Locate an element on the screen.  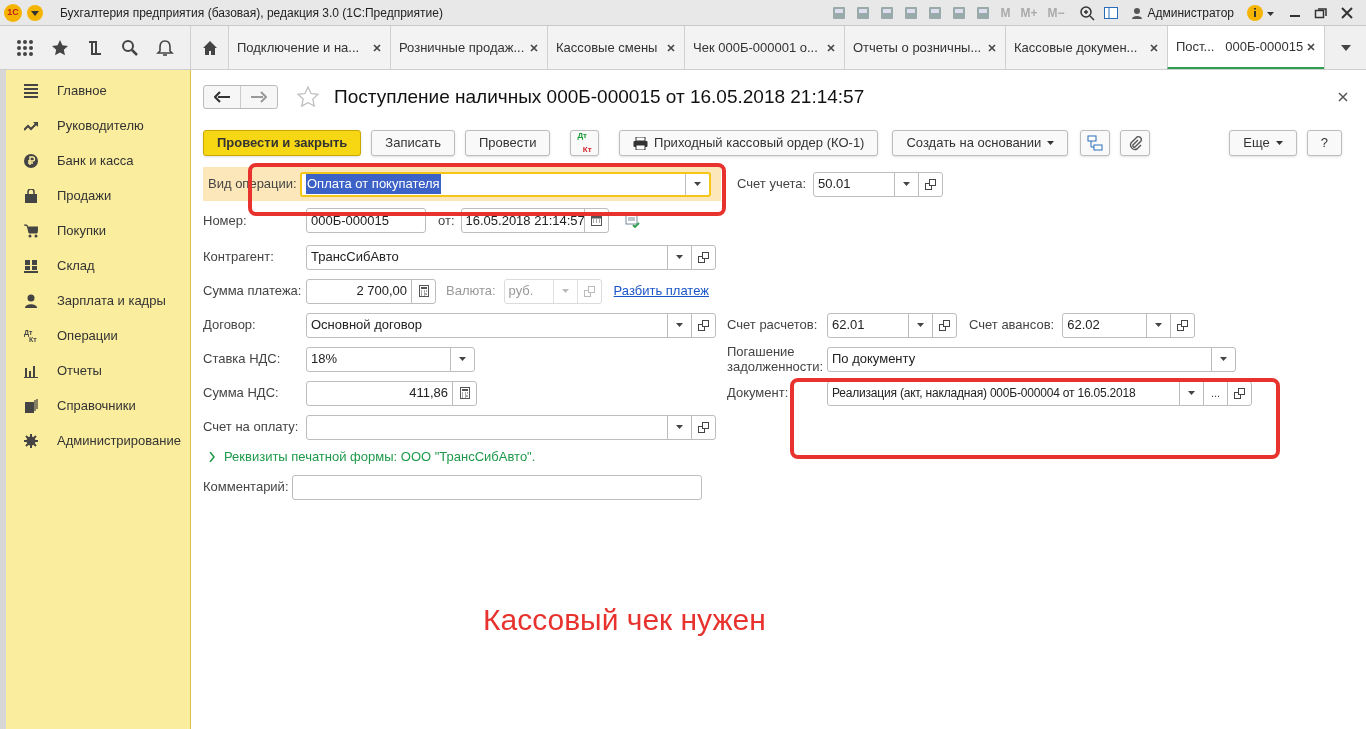
star-icon is located at coordinates (60, 47).